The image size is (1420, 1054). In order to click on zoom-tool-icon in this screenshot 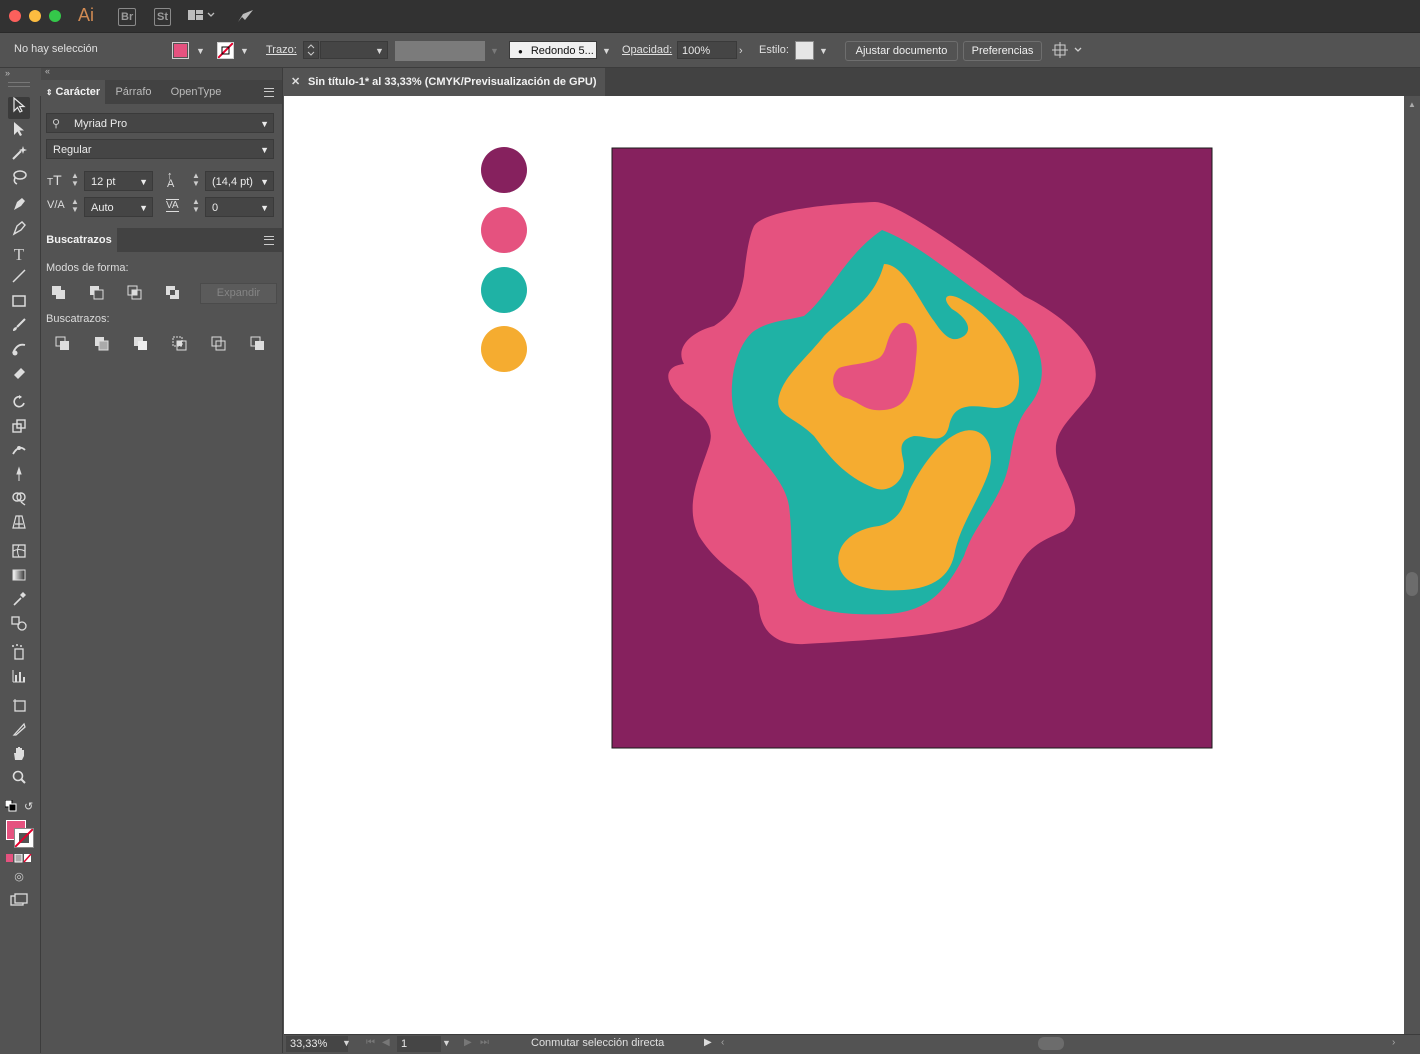, I will do `click(19, 780)`.